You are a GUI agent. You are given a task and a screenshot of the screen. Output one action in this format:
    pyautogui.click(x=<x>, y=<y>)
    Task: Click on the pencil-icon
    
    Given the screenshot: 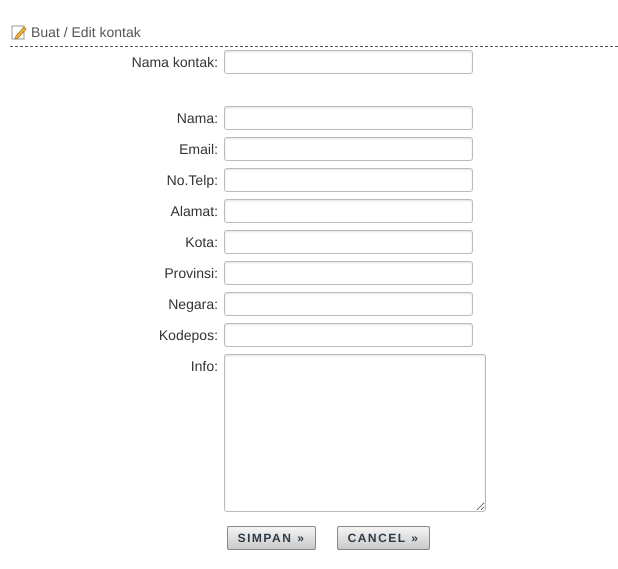 What is the action you would take?
    pyautogui.click(x=19, y=32)
    